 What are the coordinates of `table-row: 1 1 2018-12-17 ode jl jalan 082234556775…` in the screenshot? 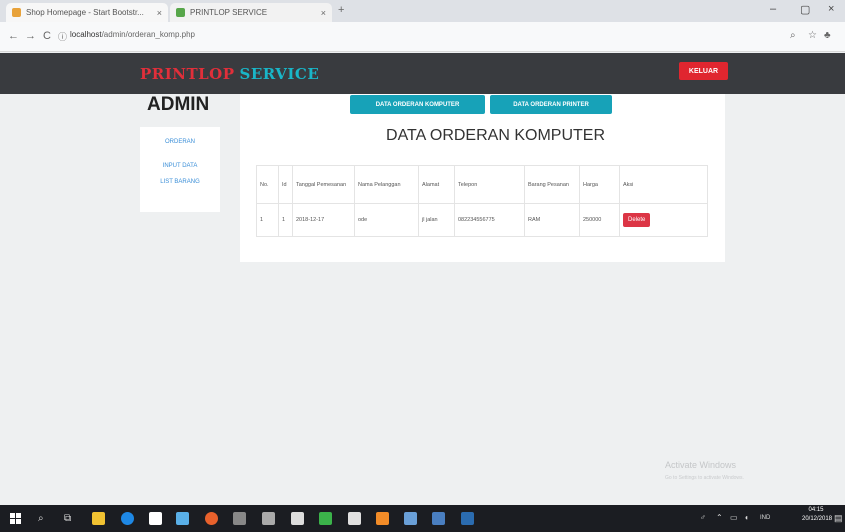 It's located at (482, 220).